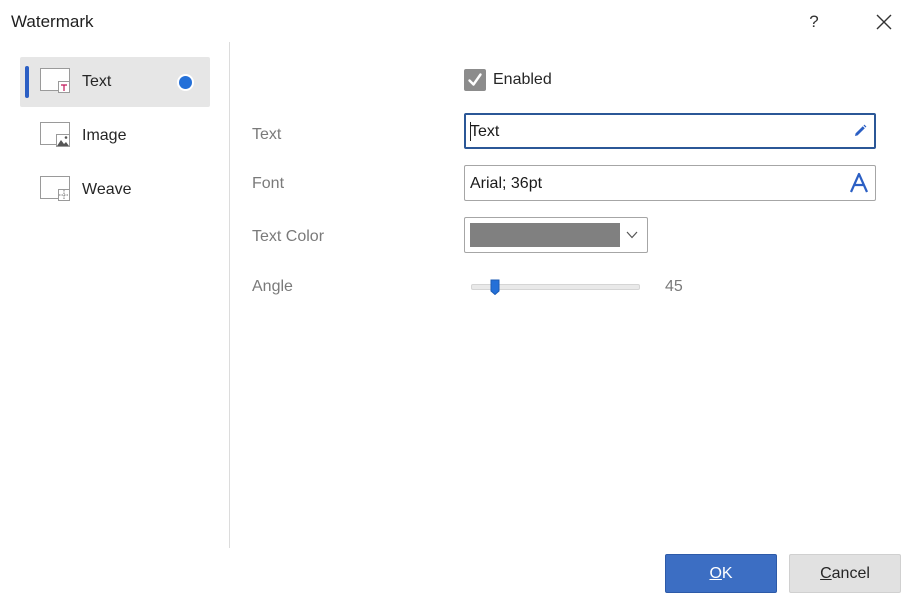 This screenshot has height=610, width=918. What do you see at coordinates (459, 21) in the screenshot?
I see `title-bar: Watermark ?` at bounding box center [459, 21].